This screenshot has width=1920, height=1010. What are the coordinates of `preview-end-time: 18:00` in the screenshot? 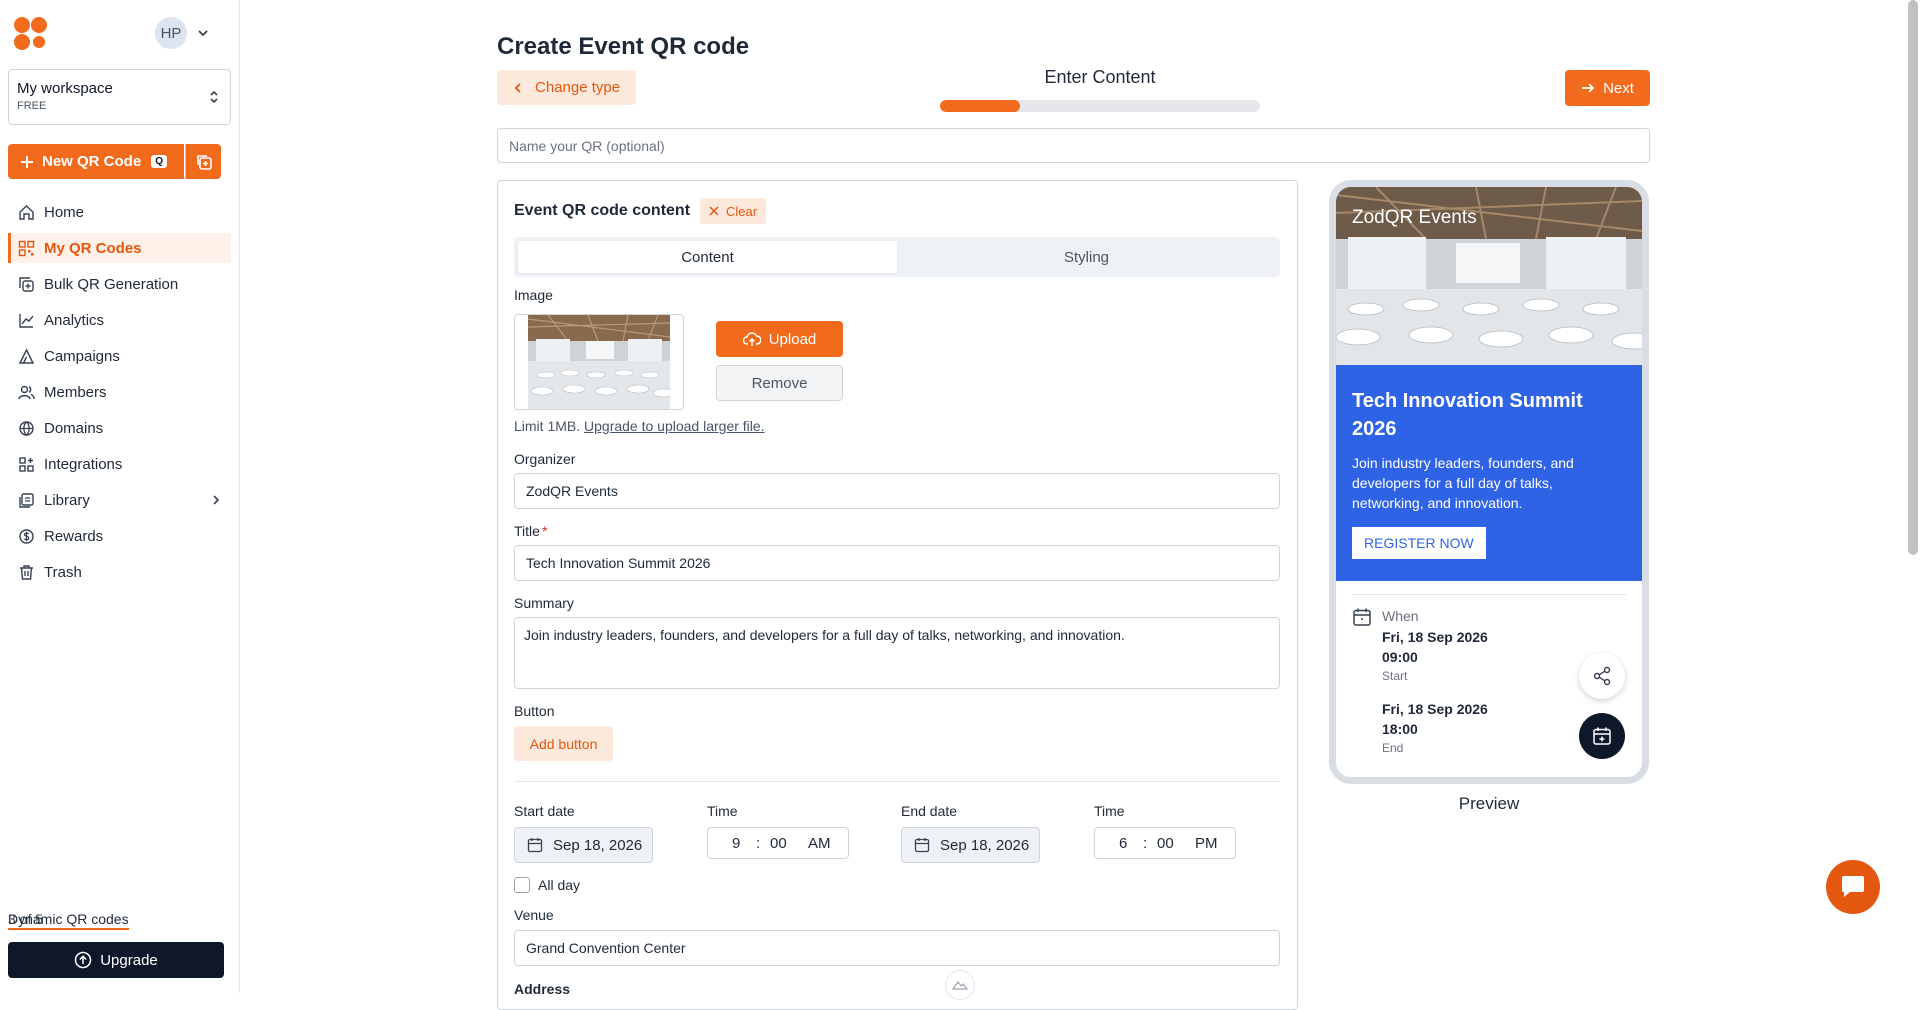 It's located at (1400, 729).